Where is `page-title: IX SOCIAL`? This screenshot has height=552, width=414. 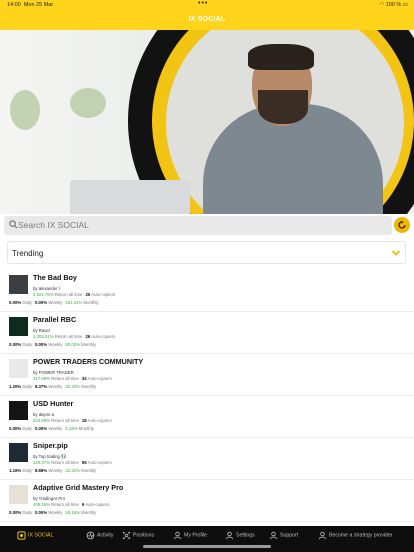 page-title: IX SOCIAL is located at coordinates (207, 19).